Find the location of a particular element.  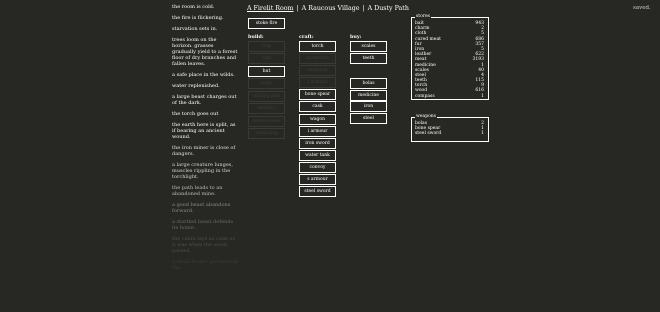

buy-medicine-button: medicine is located at coordinates (368, 95).